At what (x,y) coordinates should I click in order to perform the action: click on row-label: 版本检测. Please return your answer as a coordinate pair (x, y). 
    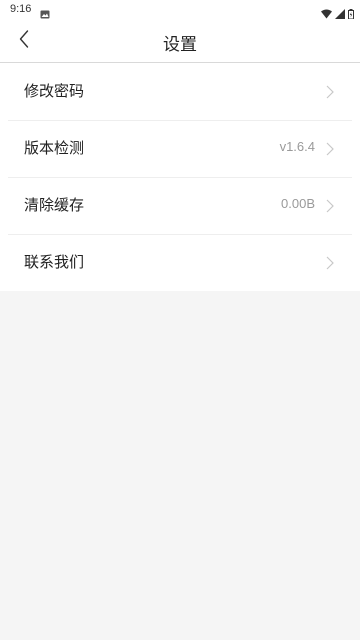
    Looking at the image, I should click on (54, 148).